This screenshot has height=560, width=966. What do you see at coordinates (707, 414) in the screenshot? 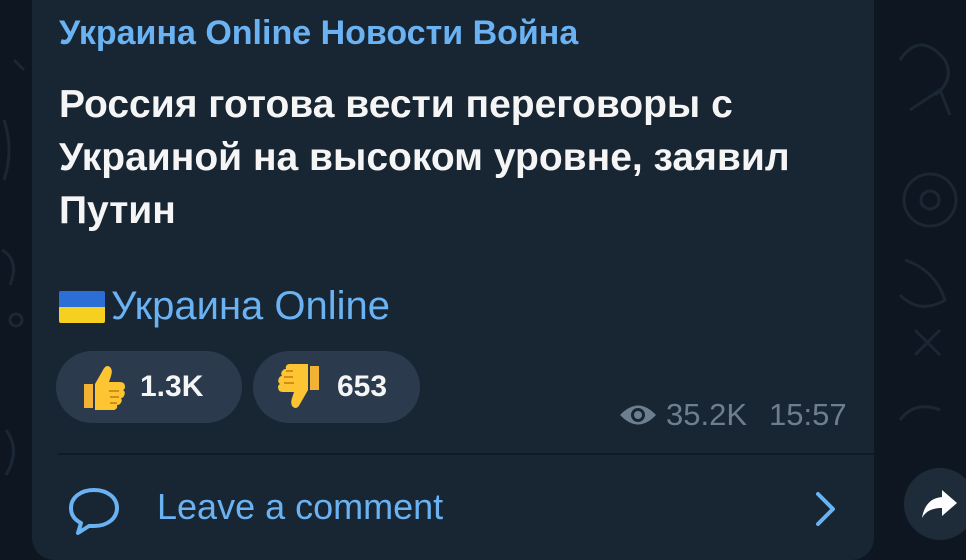
I see `view-count: 35.2K` at bounding box center [707, 414].